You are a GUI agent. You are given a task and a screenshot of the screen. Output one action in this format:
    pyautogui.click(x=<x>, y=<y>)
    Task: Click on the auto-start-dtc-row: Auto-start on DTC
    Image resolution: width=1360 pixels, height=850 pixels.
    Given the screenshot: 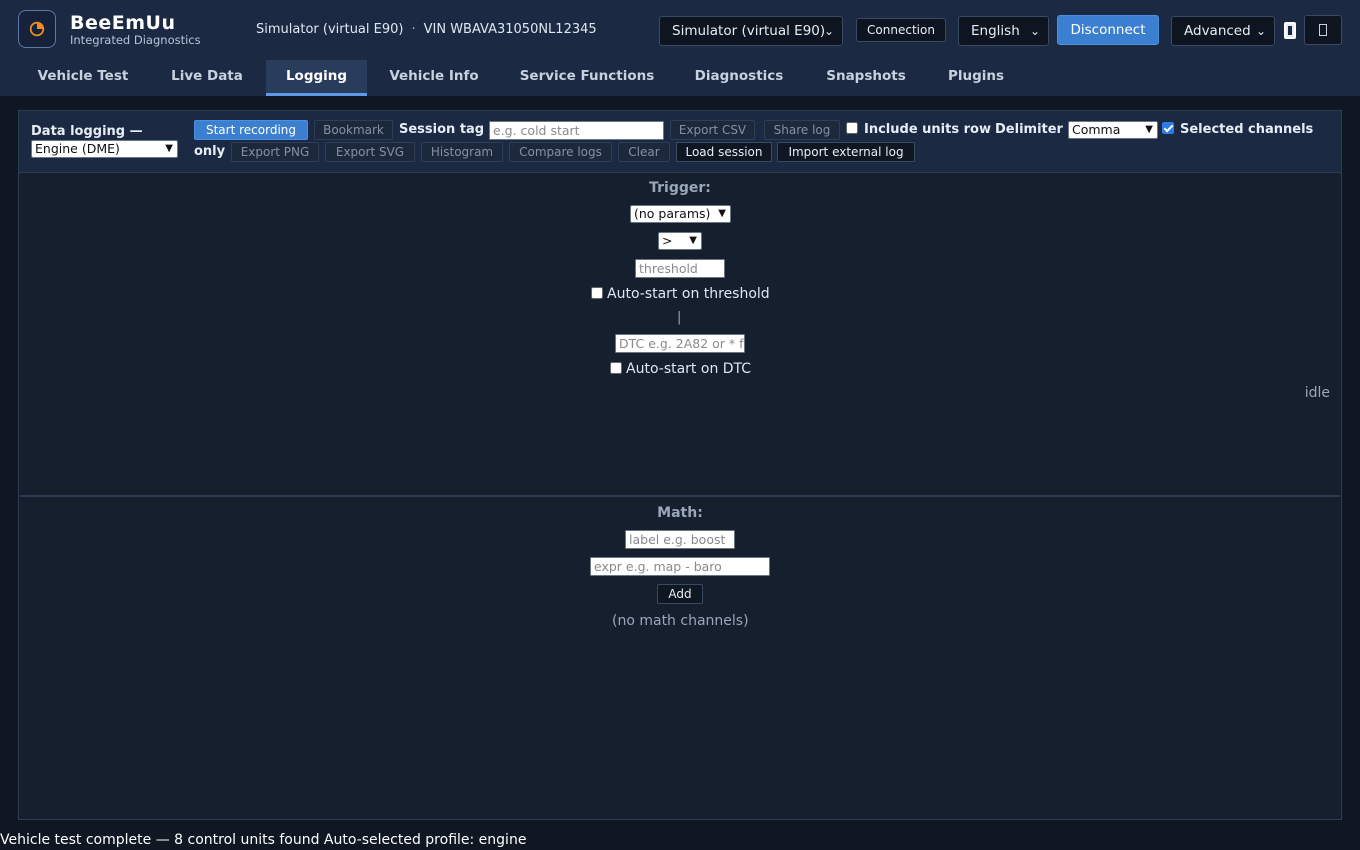 What is the action you would take?
    pyautogui.click(x=680, y=369)
    